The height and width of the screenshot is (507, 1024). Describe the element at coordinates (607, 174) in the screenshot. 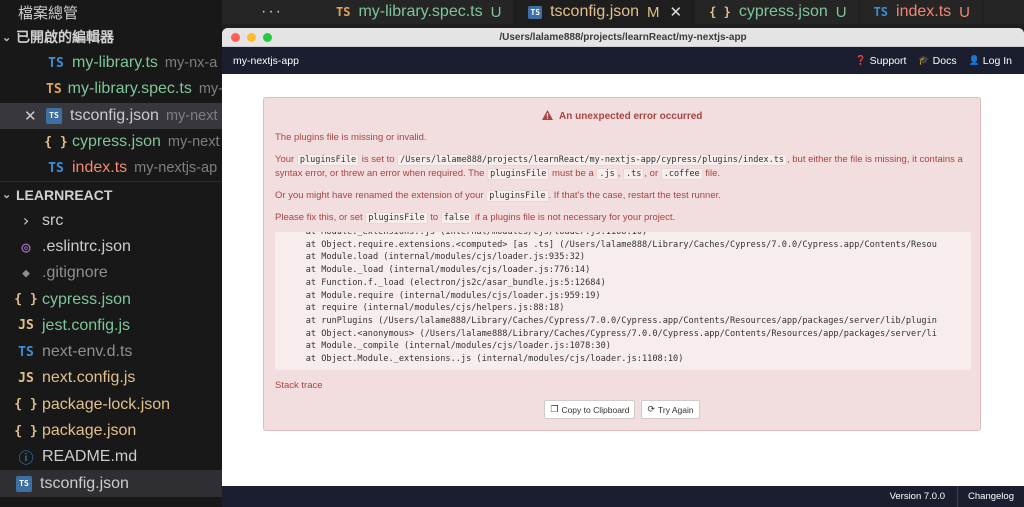

I see `code-snippet: .js` at that location.